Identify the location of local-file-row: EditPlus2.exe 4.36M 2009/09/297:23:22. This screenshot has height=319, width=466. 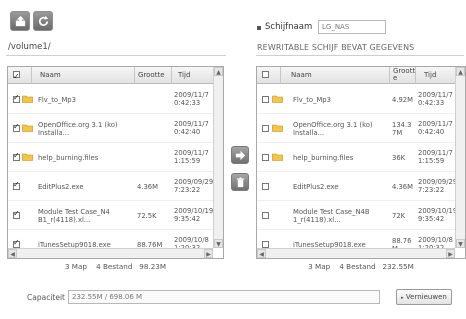
(110, 186).